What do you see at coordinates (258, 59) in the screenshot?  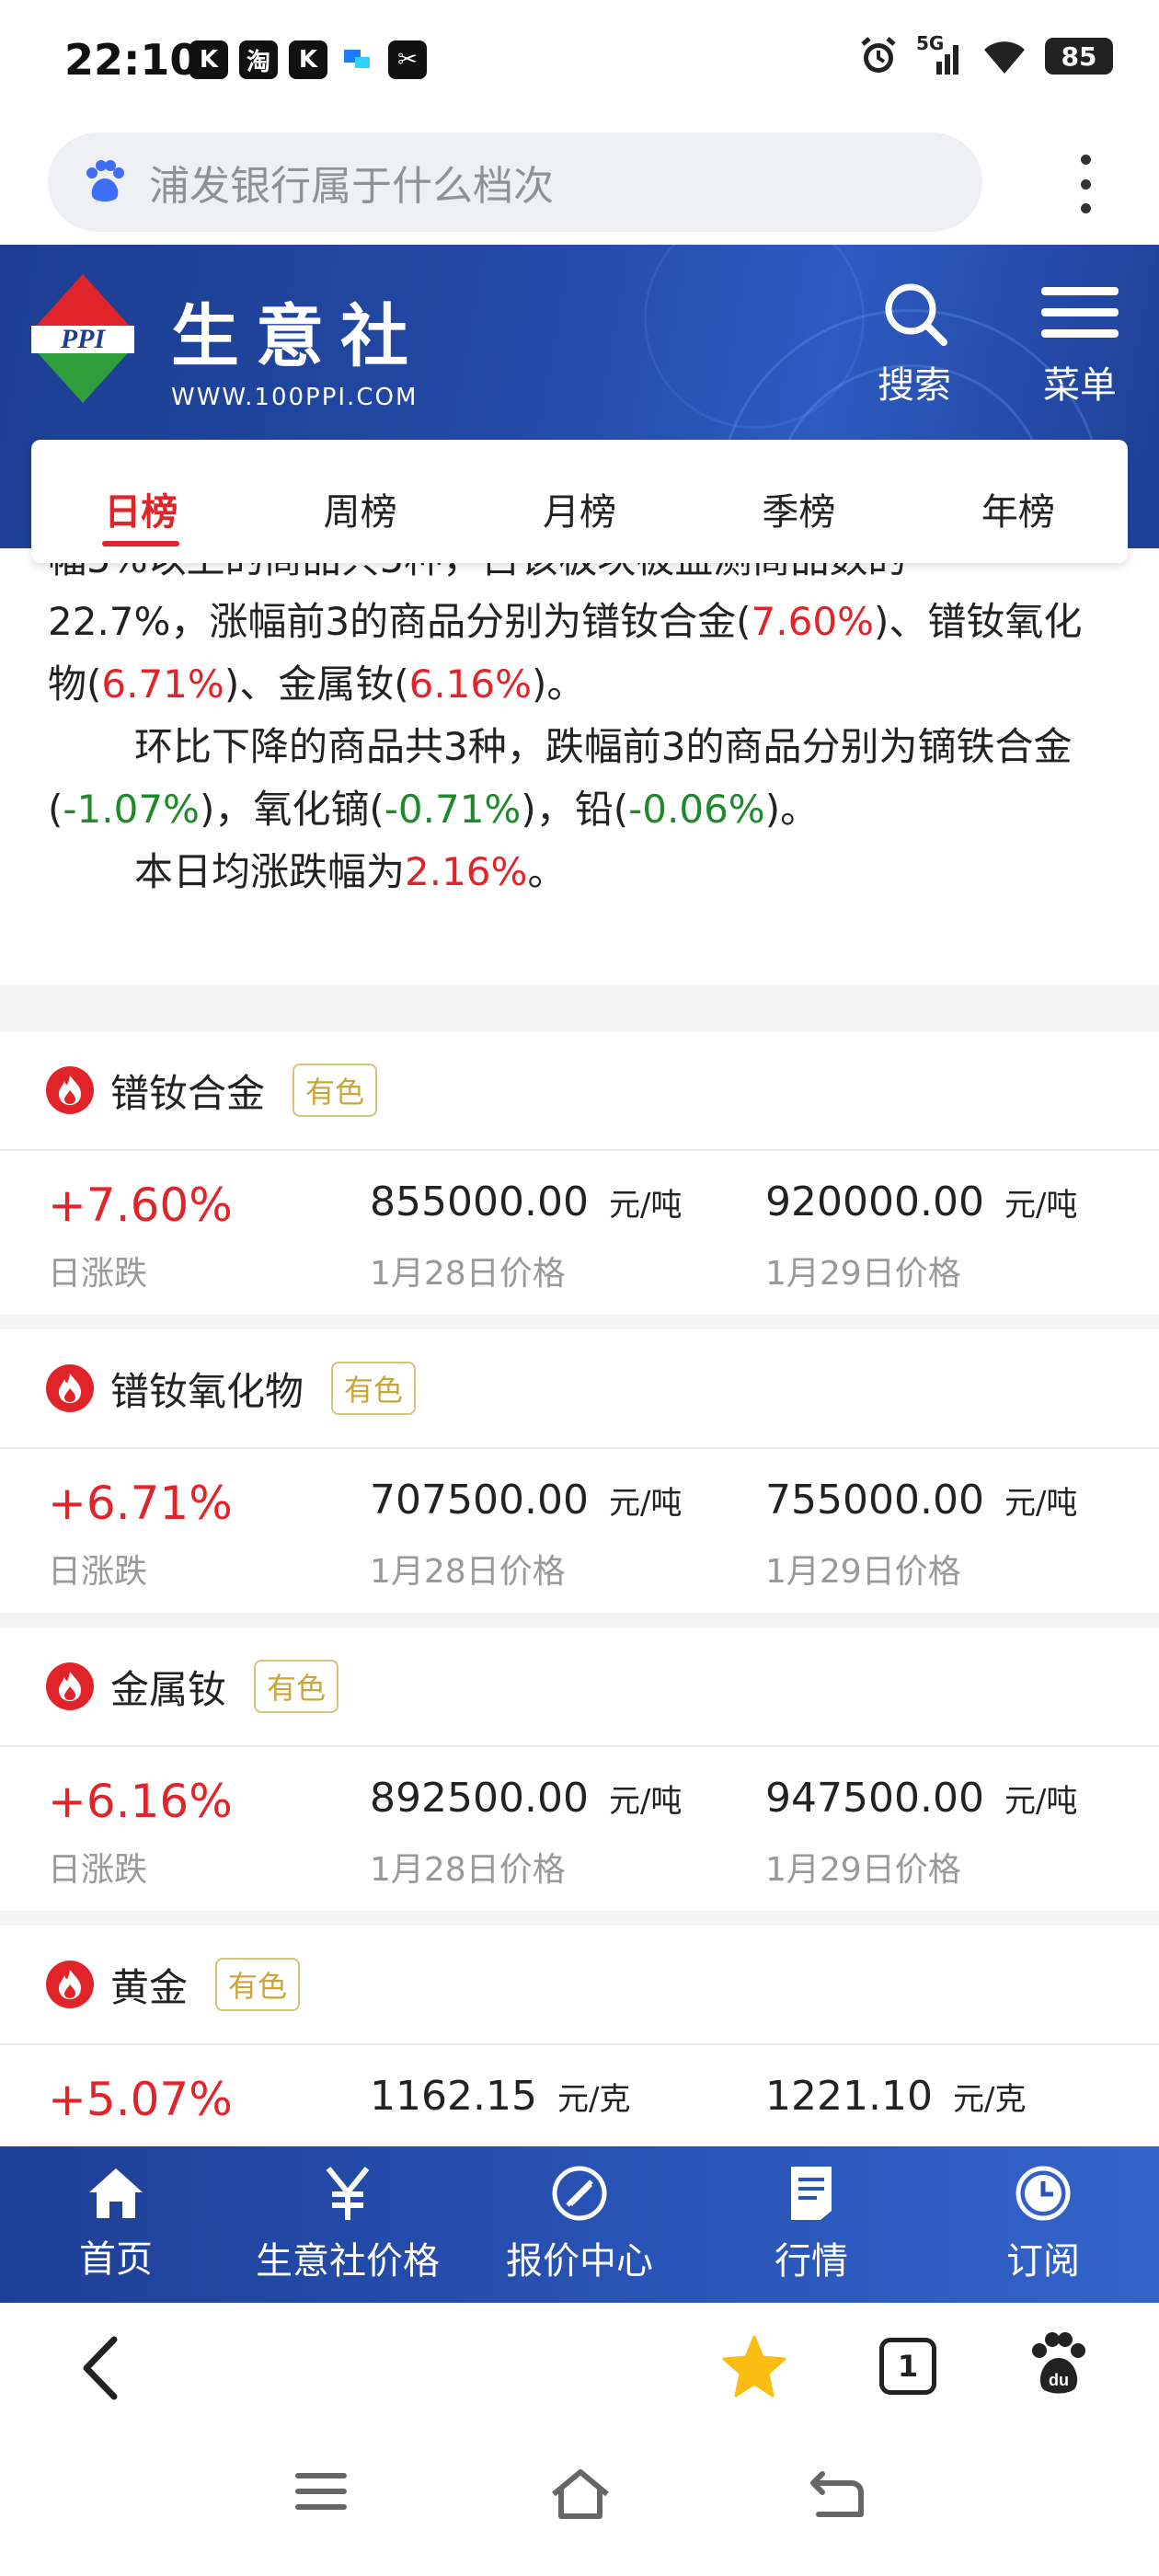 I see `app-taobao-icon: 淘` at bounding box center [258, 59].